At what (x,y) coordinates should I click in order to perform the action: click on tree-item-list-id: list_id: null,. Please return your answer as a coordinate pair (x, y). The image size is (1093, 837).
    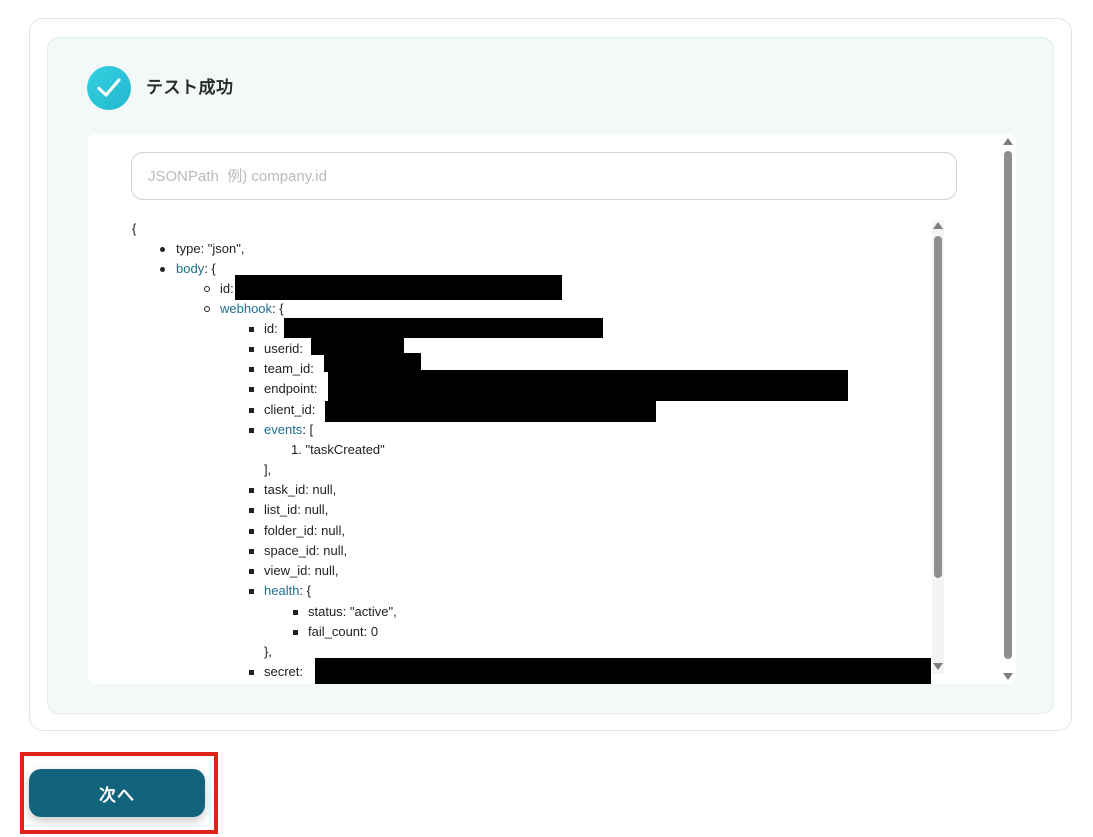
    Looking at the image, I should click on (288, 510).